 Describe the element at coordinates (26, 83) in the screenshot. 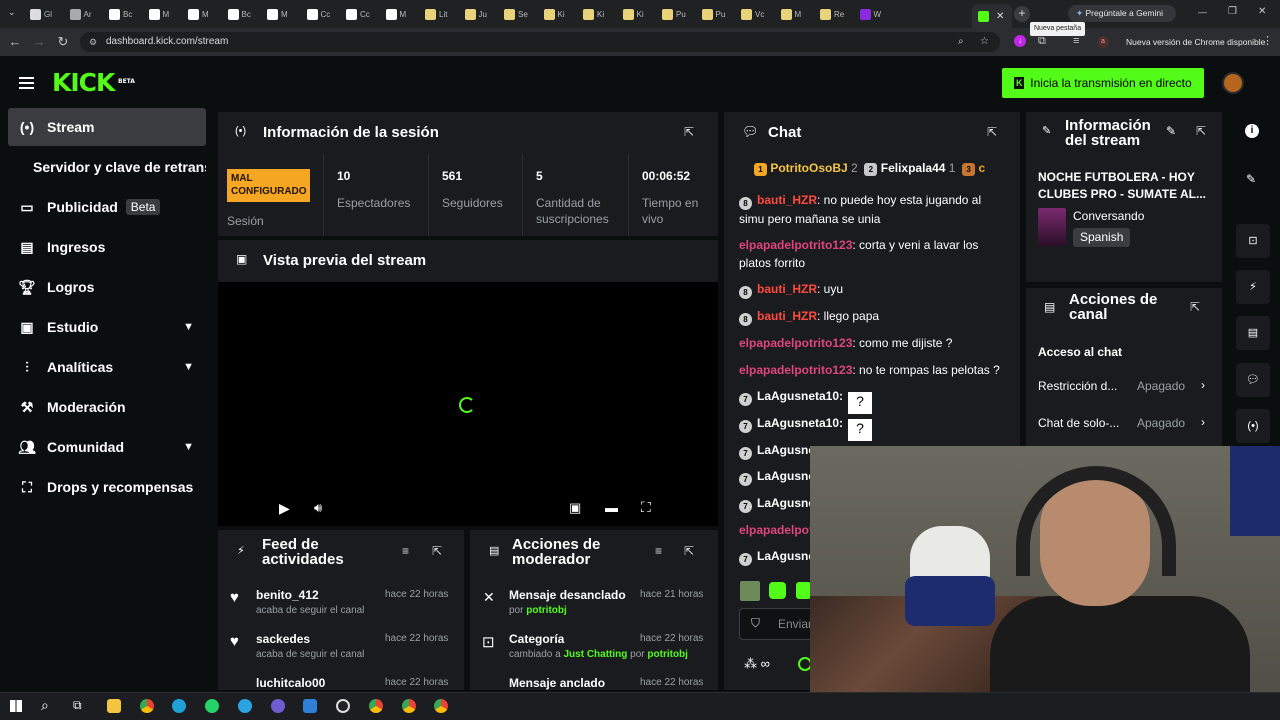

I see `hamburger-menu-icon` at that location.